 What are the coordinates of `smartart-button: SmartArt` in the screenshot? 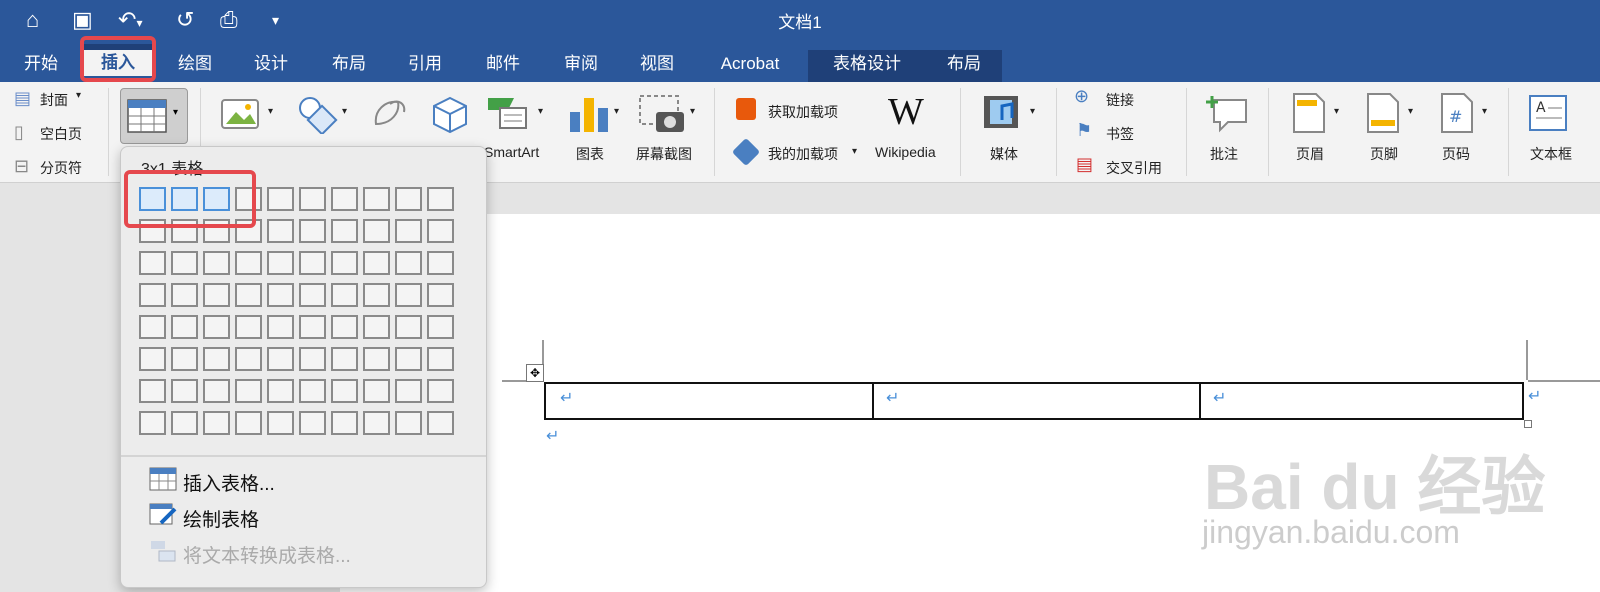 It's located at (511, 152).